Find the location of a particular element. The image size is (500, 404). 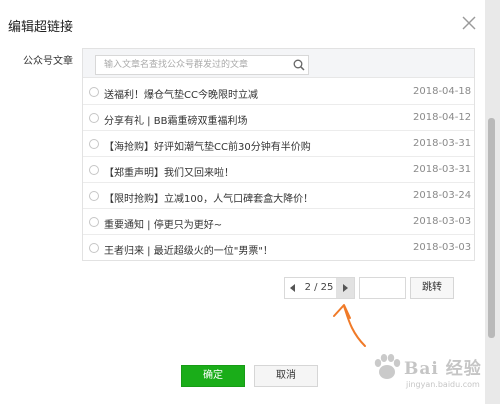

article-title: 【郑重声明】我们又回来啦！ is located at coordinates (169, 173).